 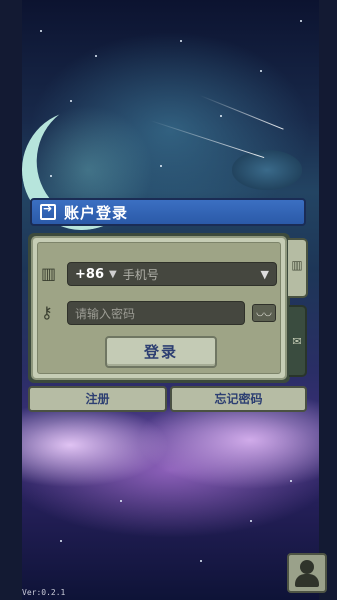 I want to click on register-button: 注册, so click(x=97, y=399).